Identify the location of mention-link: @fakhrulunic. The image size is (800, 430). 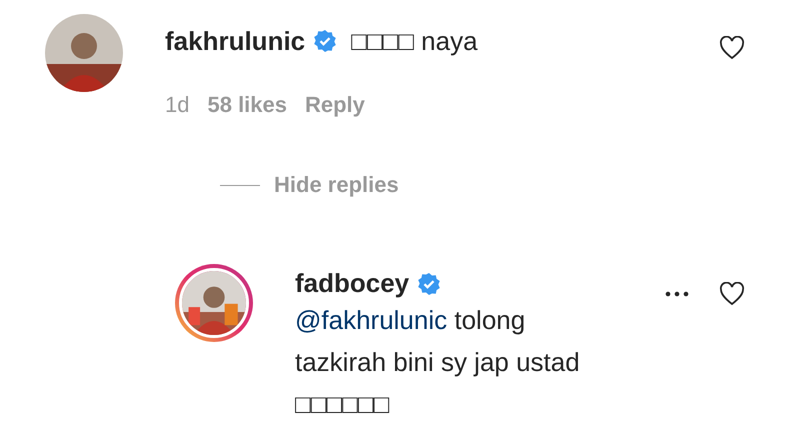
(371, 320).